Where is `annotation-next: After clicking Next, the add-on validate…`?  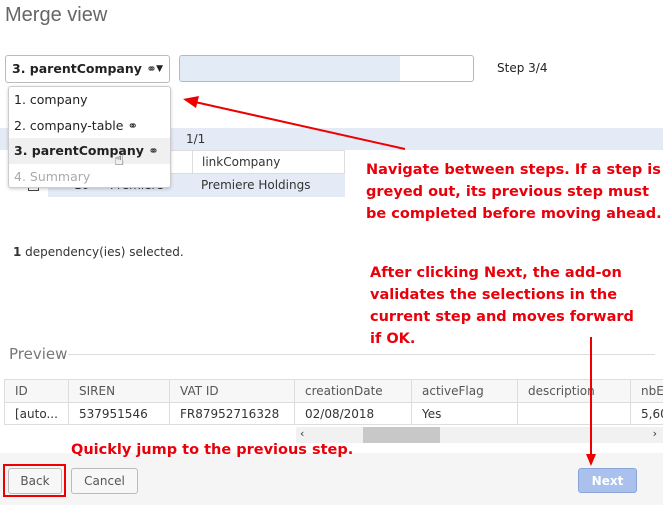
annotation-next: After clicking Next, the add-on validate… is located at coordinates (502, 306).